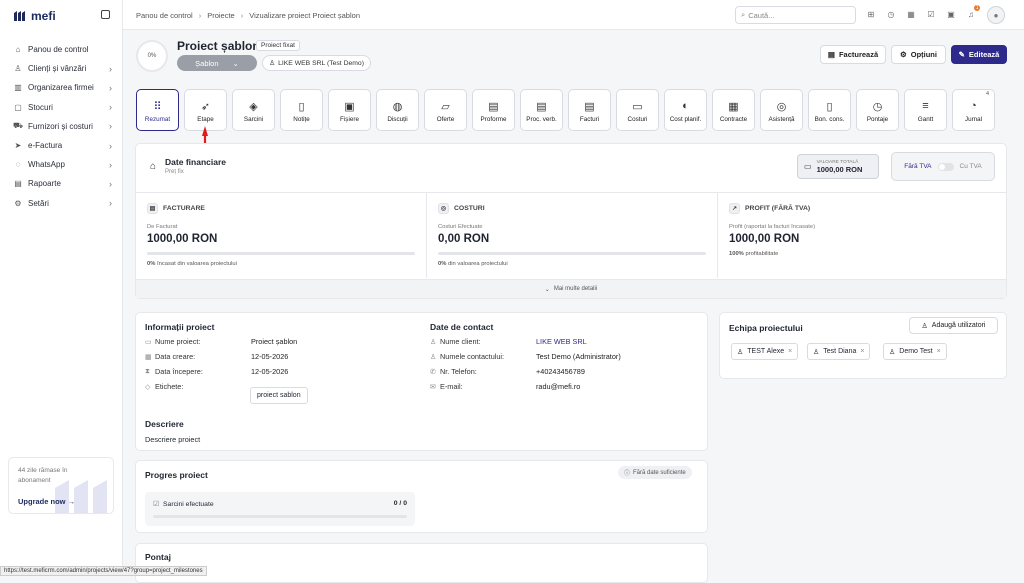 The width and height of the screenshot is (1024, 583). Describe the element at coordinates (301, 110) in the screenshot. I see `tab-3: ▯ Notițe` at that location.